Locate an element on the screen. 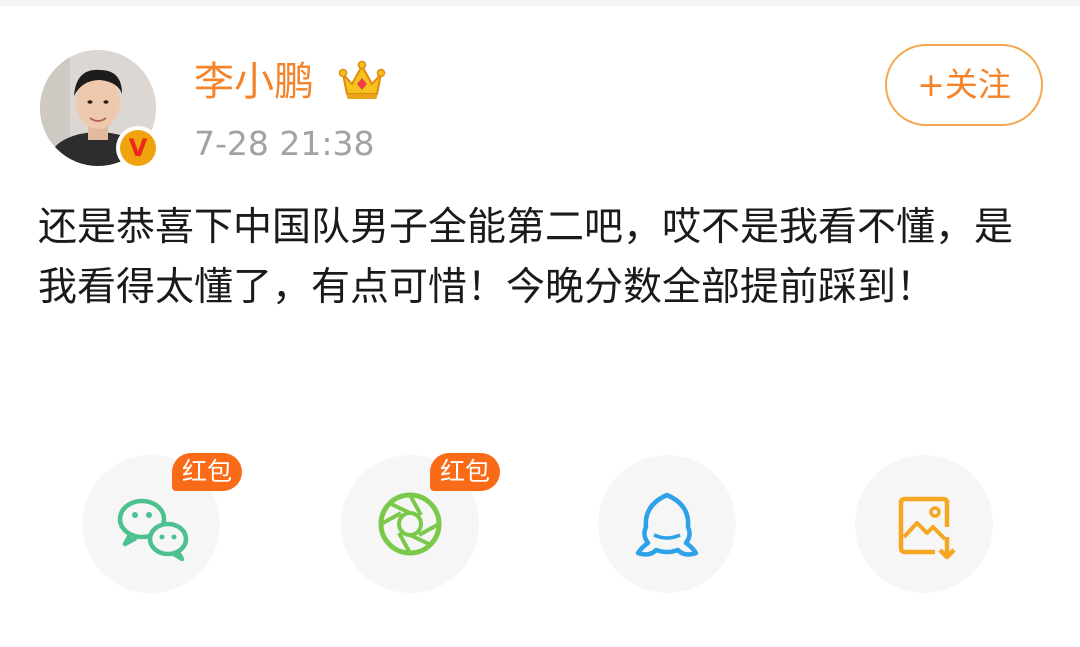  save-image-icon is located at coordinates (927, 528).